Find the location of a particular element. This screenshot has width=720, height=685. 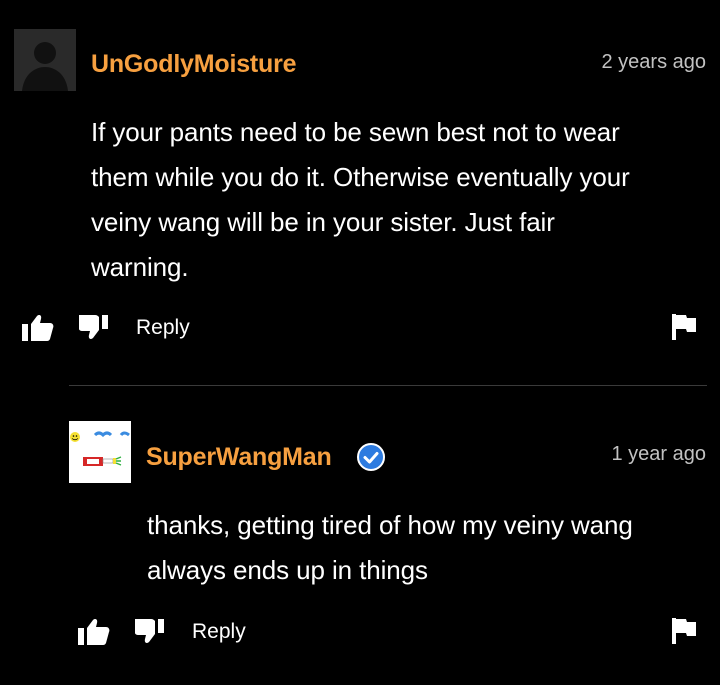

comment-text-line: warning. is located at coordinates (140, 267).